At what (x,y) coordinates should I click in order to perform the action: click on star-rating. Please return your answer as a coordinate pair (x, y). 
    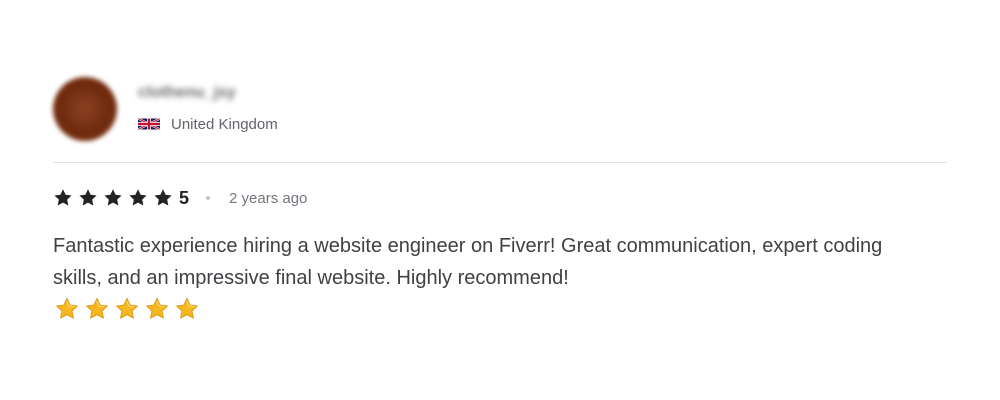
    Looking at the image, I should click on (115, 198).